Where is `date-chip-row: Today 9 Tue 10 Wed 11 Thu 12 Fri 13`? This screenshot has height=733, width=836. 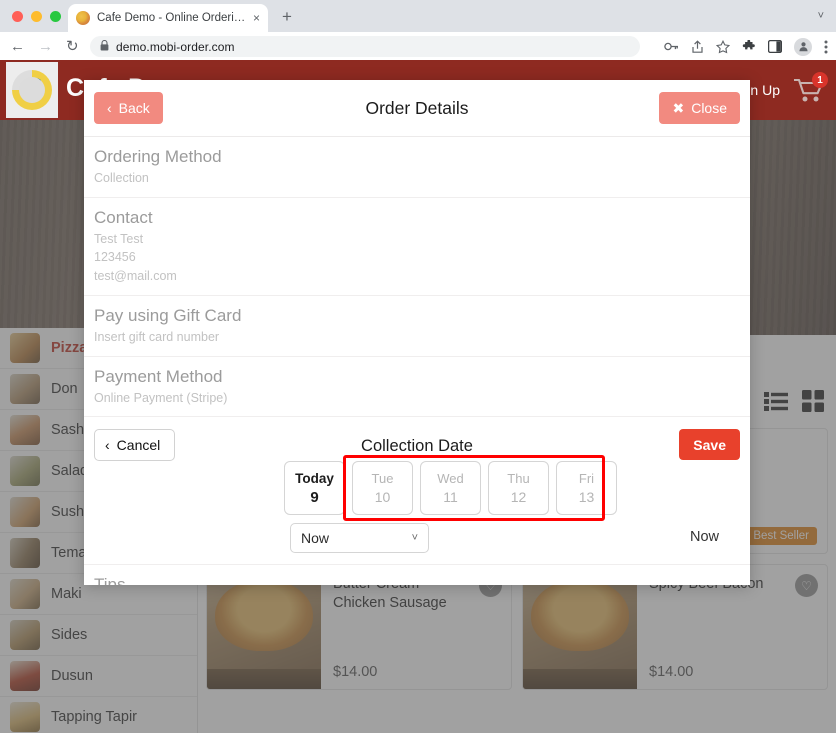 date-chip-row: Today 9 Tue 10 Wed 11 Thu 12 Fri 13 is located at coordinates (454, 488).